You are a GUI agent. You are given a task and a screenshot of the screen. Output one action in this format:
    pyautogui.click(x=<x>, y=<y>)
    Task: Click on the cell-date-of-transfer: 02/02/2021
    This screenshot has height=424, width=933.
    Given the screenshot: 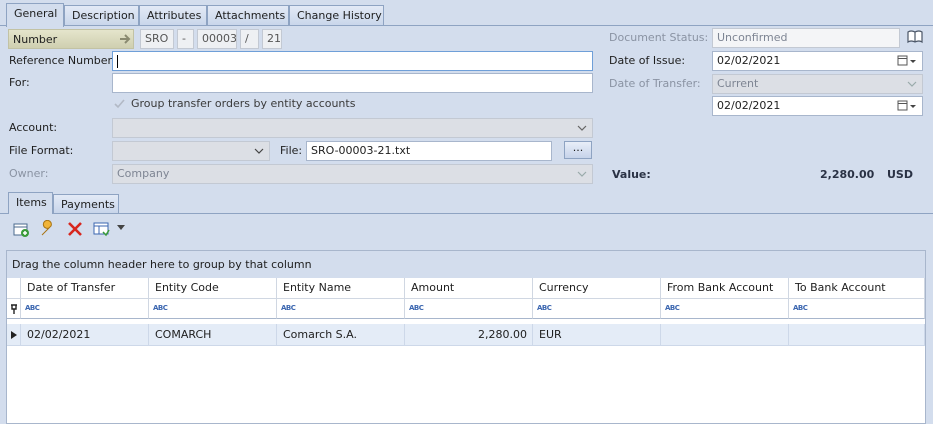 What is the action you would take?
    pyautogui.click(x=85, y=335)
    